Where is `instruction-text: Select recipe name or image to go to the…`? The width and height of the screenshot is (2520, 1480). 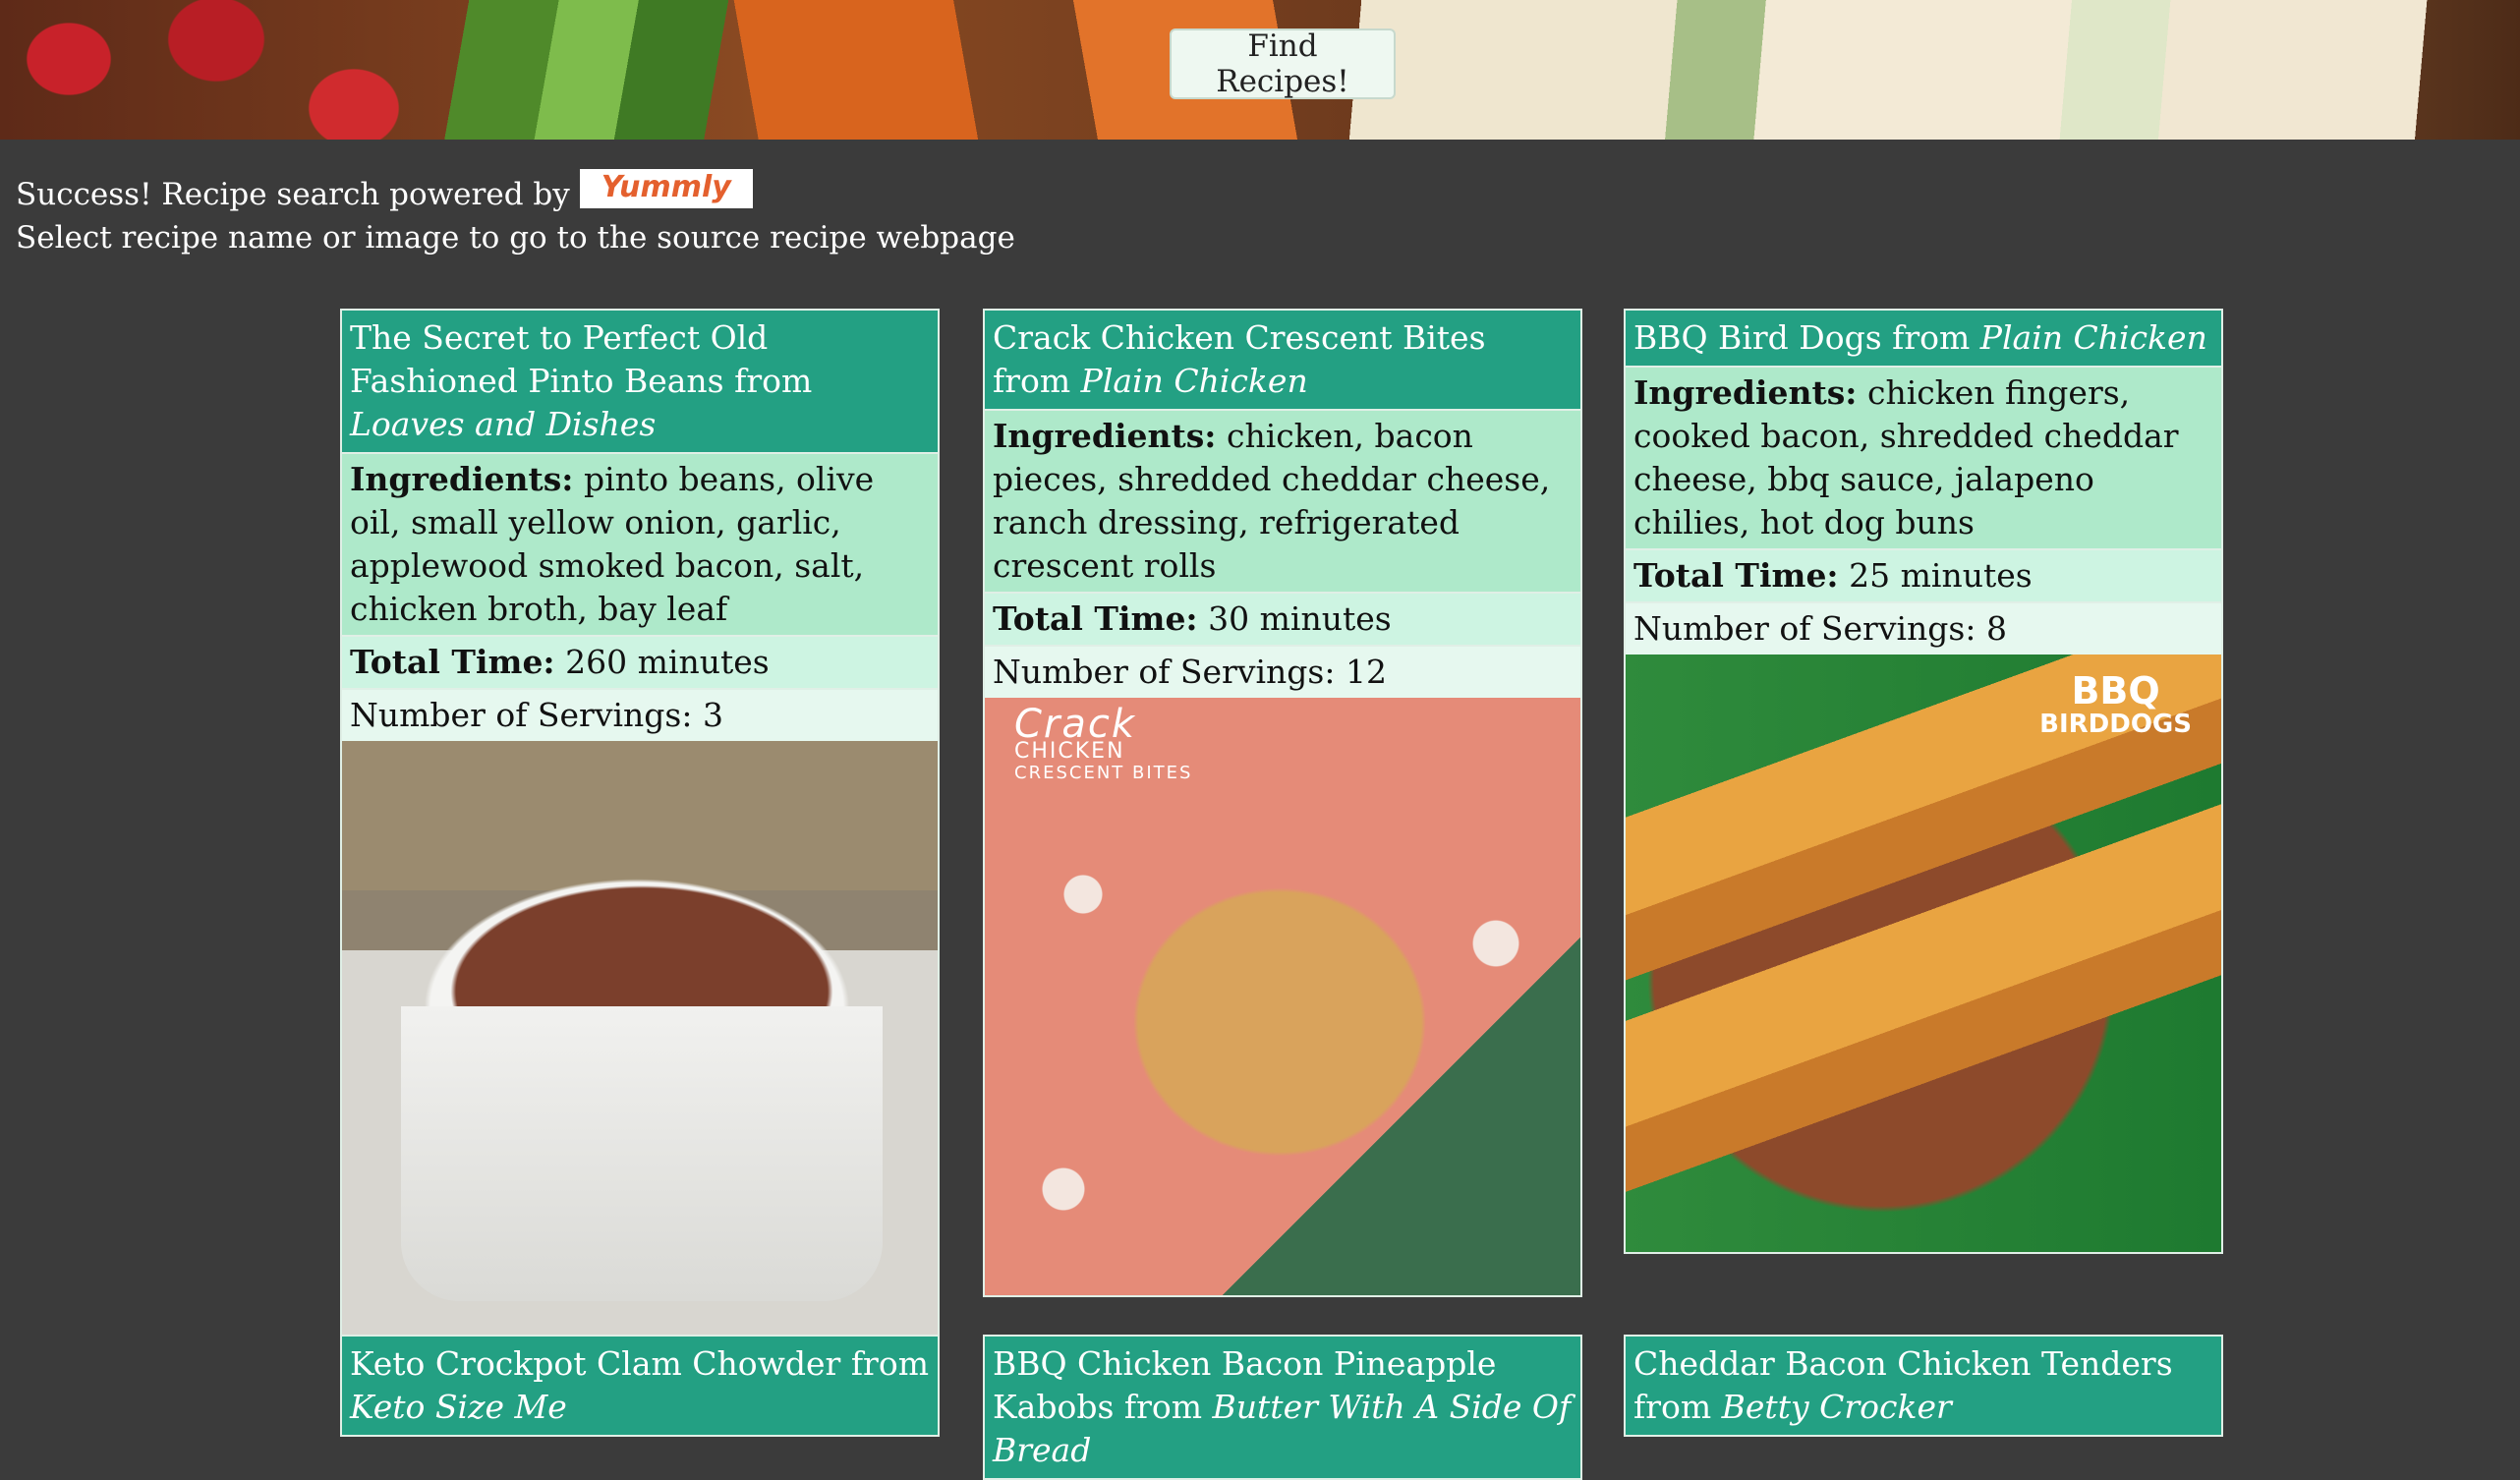 instruction-text: Select recipe name or image to go to the… is located at coordinates (515, 238).